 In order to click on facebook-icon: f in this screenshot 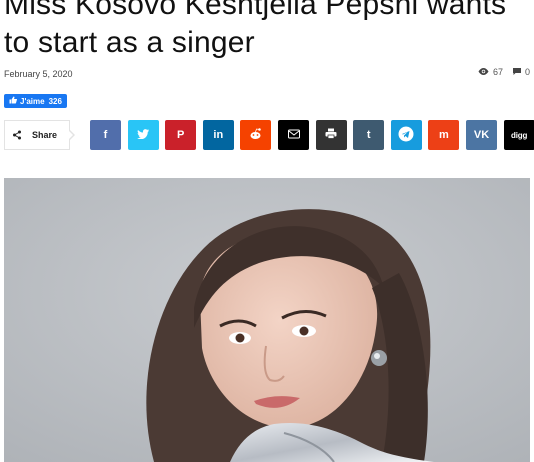, I will do `click(105, 135)`.